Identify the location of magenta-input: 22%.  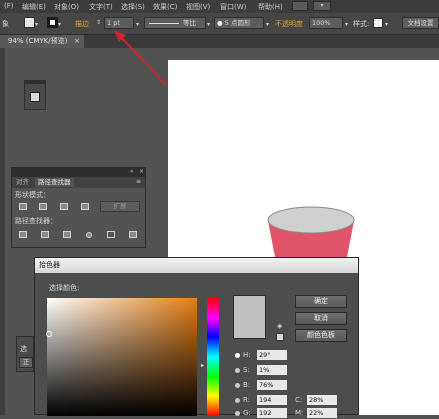
(322, 413).